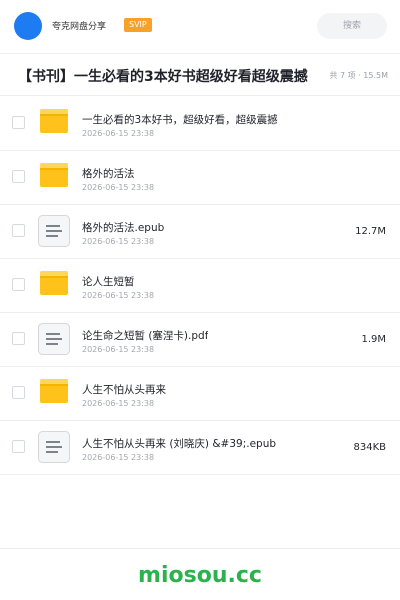  Describe the element at coordinates (108, 173) in the screenshot. I see `file-name: 格外的活法` at that location.